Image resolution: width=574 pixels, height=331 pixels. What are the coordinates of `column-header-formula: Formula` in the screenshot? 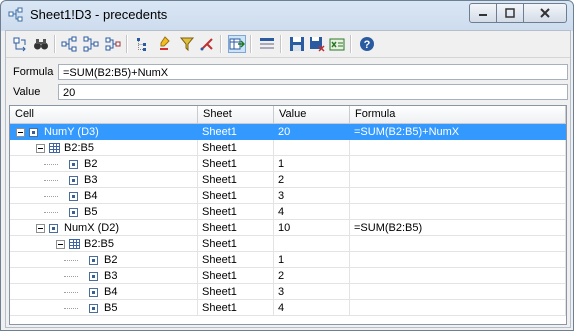 It's located at (458, 114).